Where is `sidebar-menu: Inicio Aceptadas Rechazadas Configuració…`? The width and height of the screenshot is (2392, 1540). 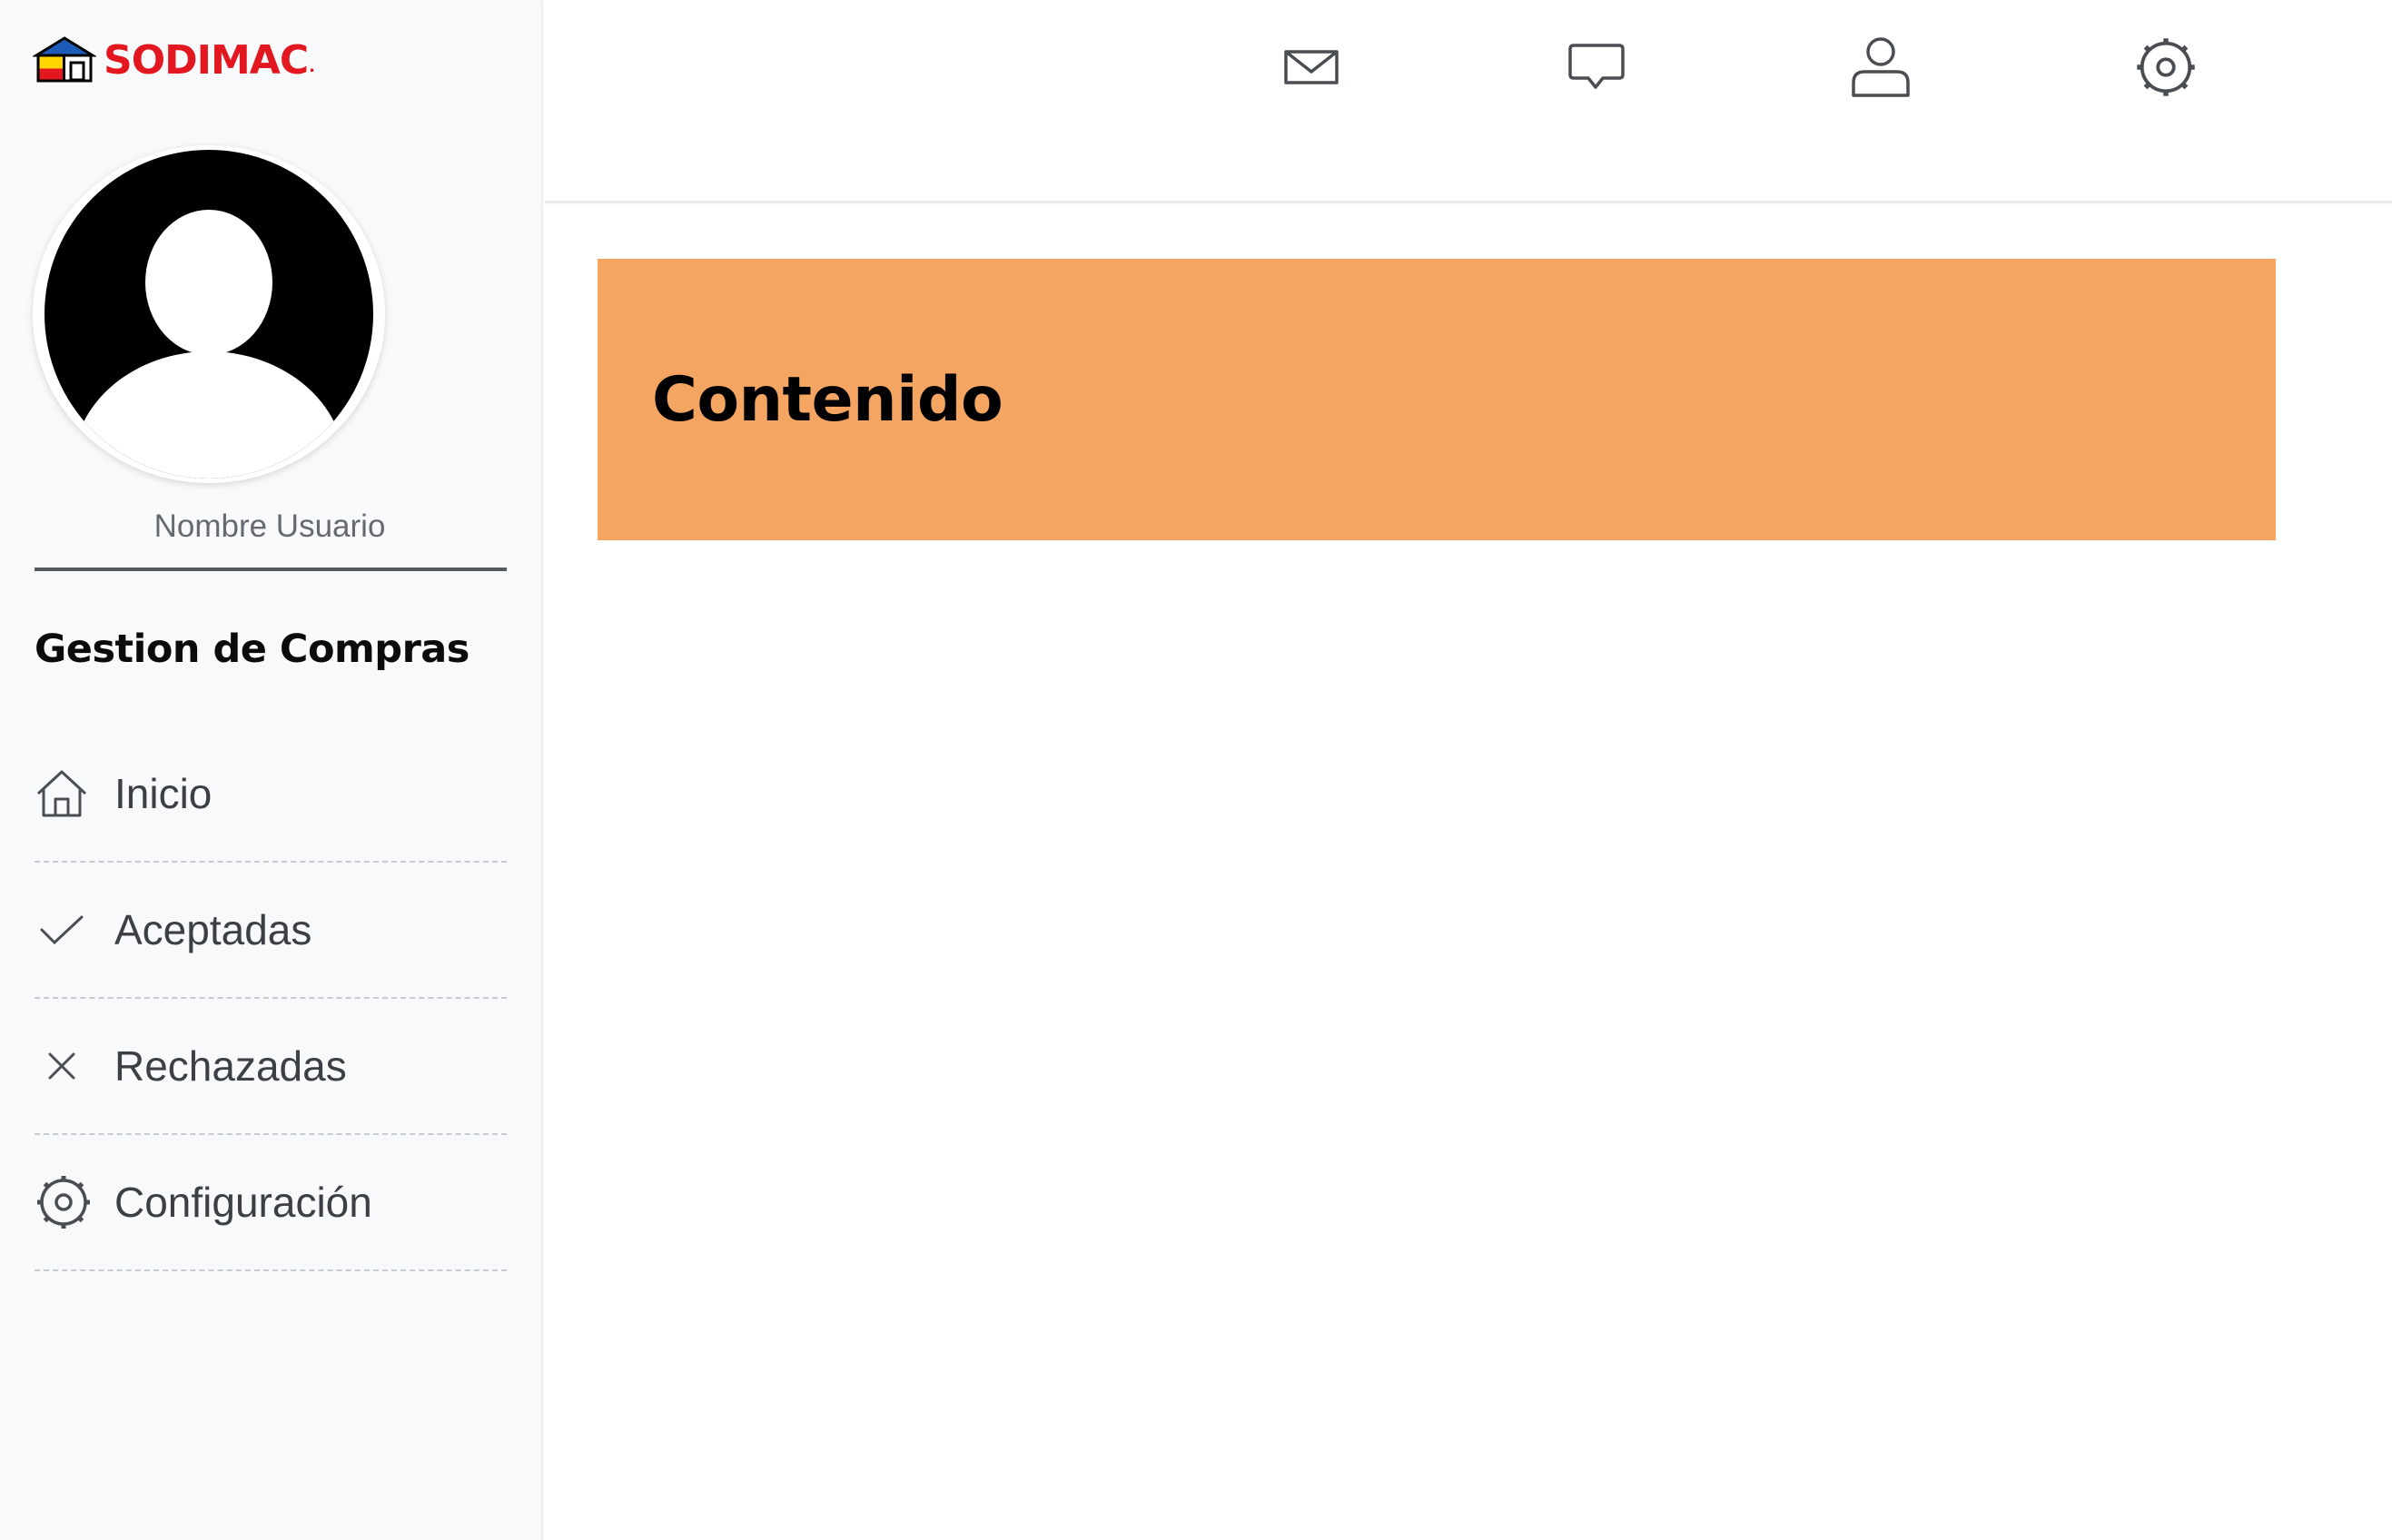
sidebar-menu: Inicio Aceptadas Rechazadas Configuració… is located at coordinates (271, 998).